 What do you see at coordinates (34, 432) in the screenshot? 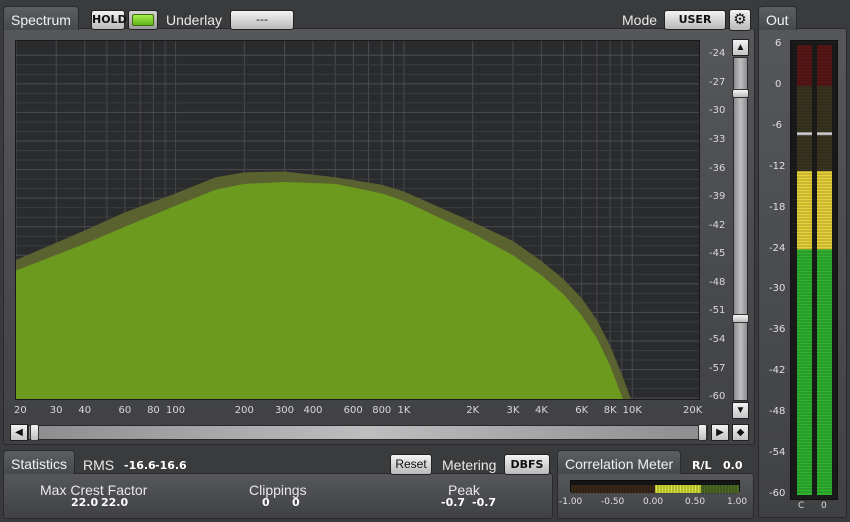
I see `horizontal-range-handle-left` at bounding box center [34, 432].